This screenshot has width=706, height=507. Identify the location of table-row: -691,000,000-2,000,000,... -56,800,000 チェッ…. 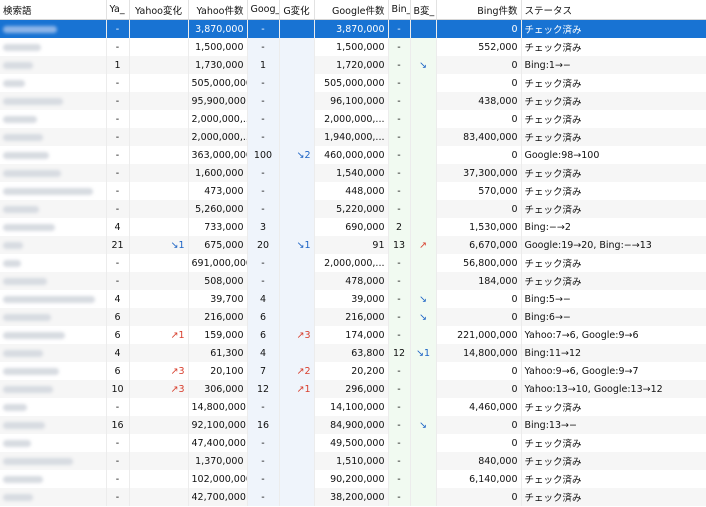
(353, 263).